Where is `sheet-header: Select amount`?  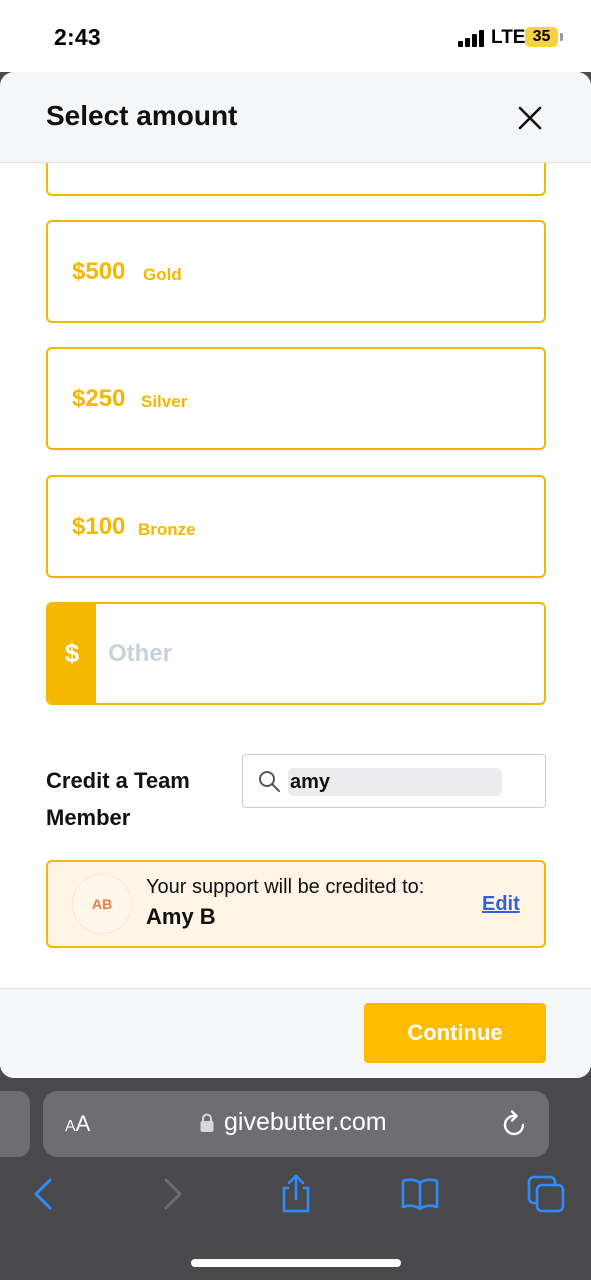
sheet-header: Select amount is located at coordinates (295, 117).